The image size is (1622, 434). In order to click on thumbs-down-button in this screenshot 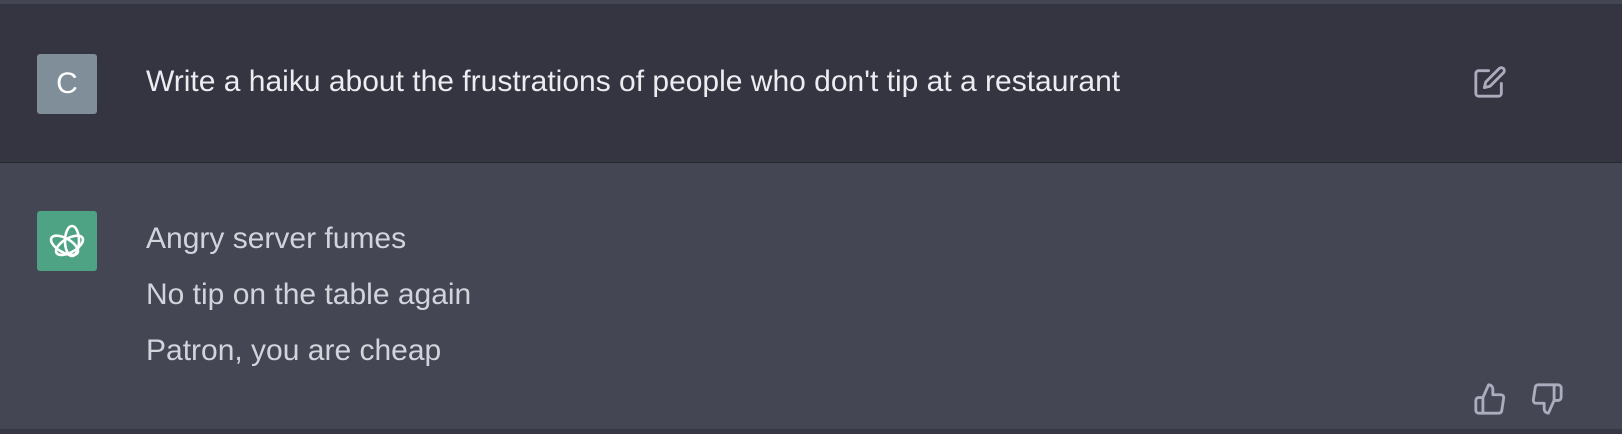, I will do `click(1547, 399)`.